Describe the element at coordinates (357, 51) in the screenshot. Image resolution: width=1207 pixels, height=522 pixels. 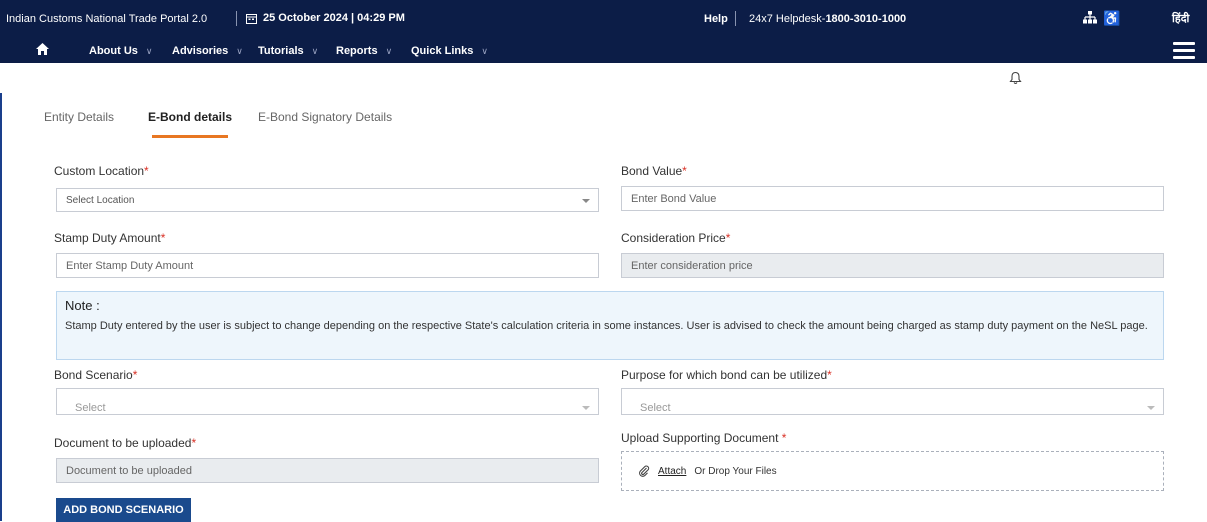
I see `nav-label: Reports` at that location.